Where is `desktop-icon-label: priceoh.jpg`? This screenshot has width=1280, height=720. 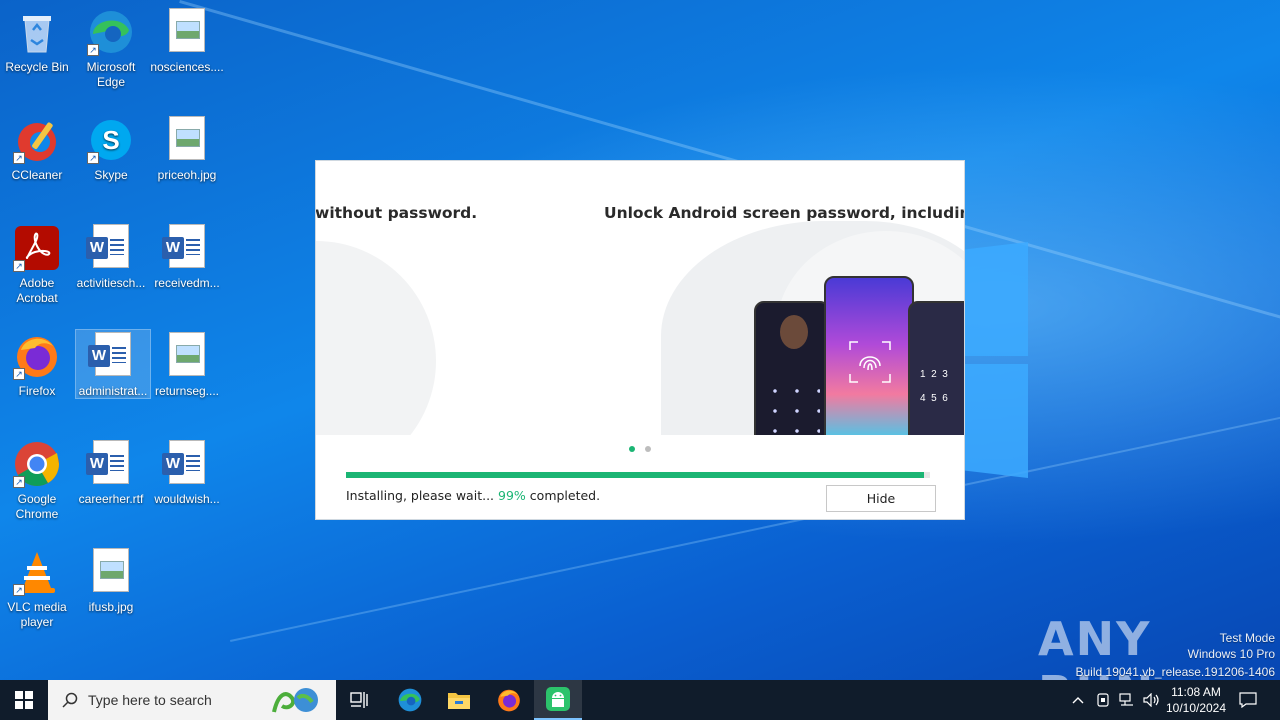 desktop-icon-label: priceoh.jpg is located at coordinates (187, 175).